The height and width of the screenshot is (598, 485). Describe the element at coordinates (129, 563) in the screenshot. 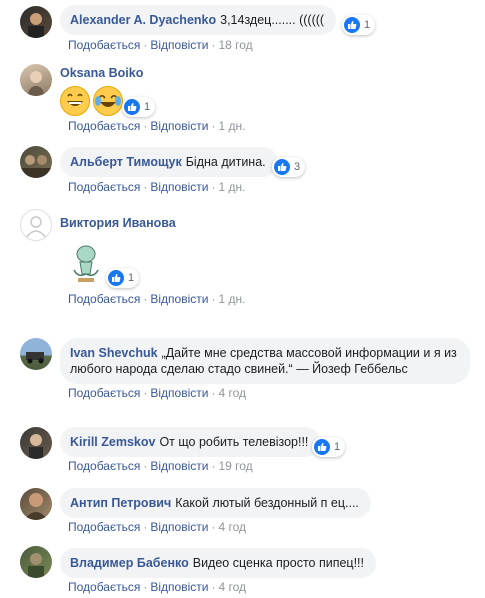

I see `comment-author: Владимер Бабенко` at that location.